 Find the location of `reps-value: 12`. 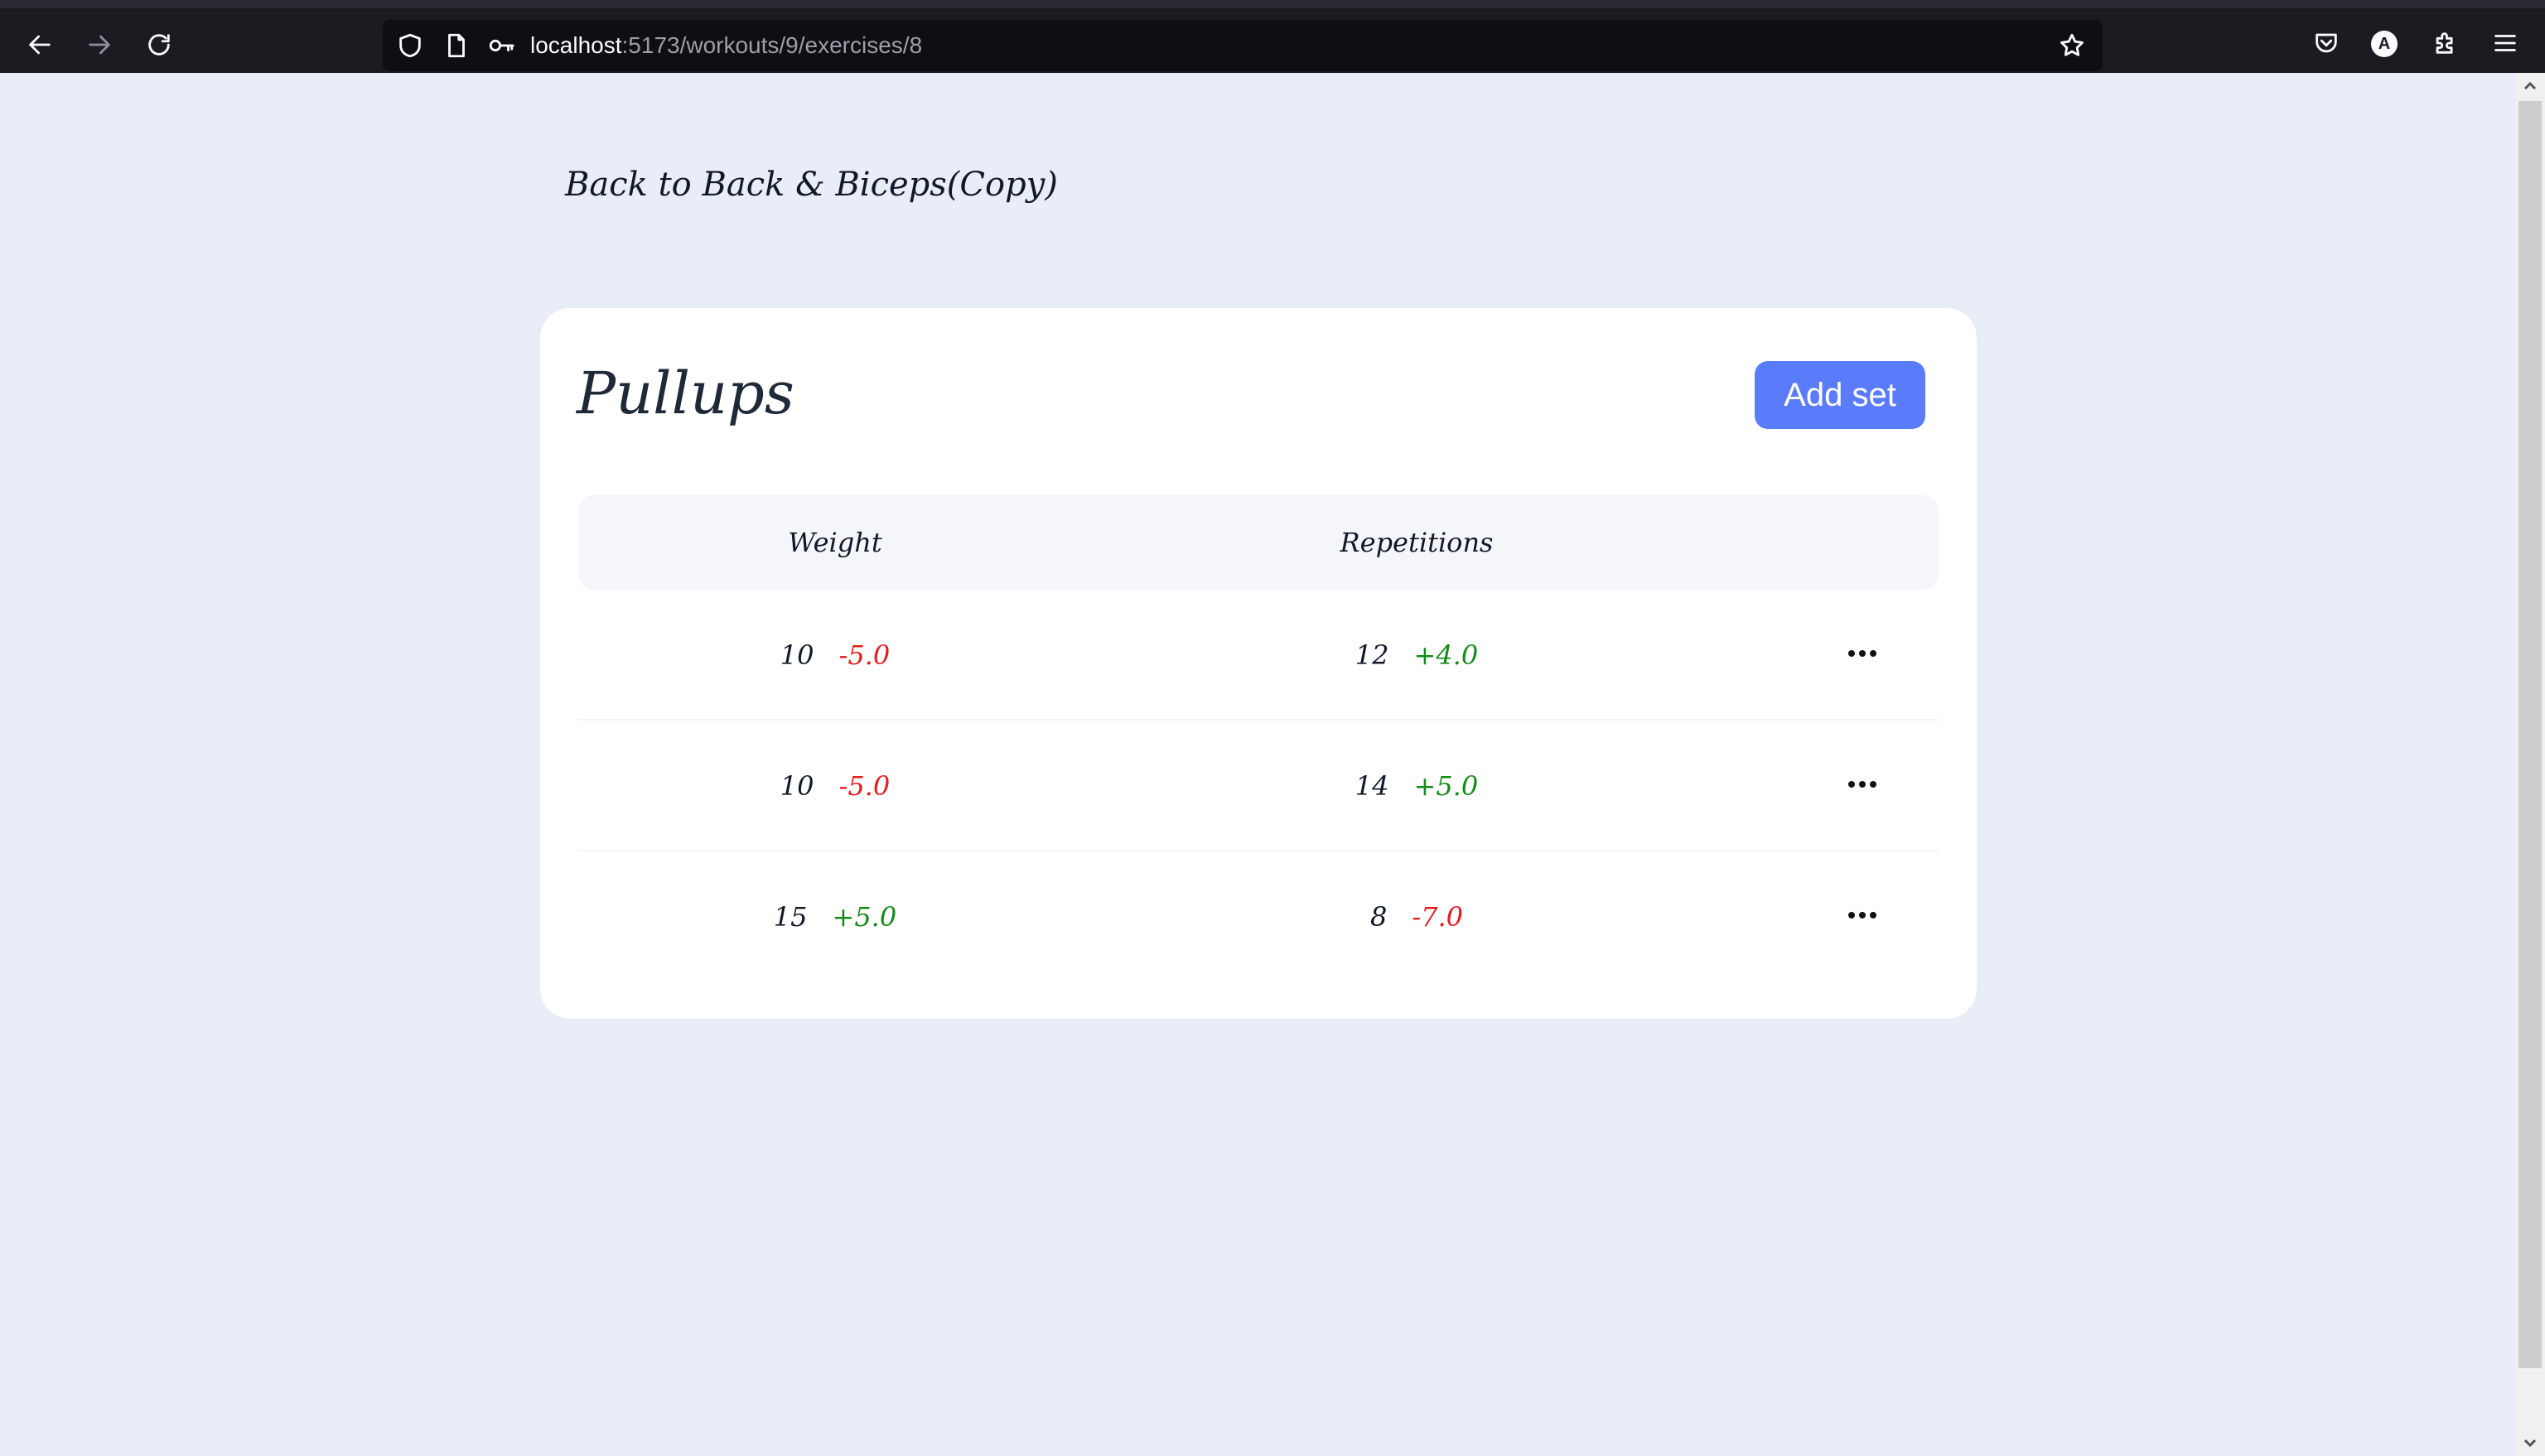

reps-value: 12 is located at coordinates (1372, 655).